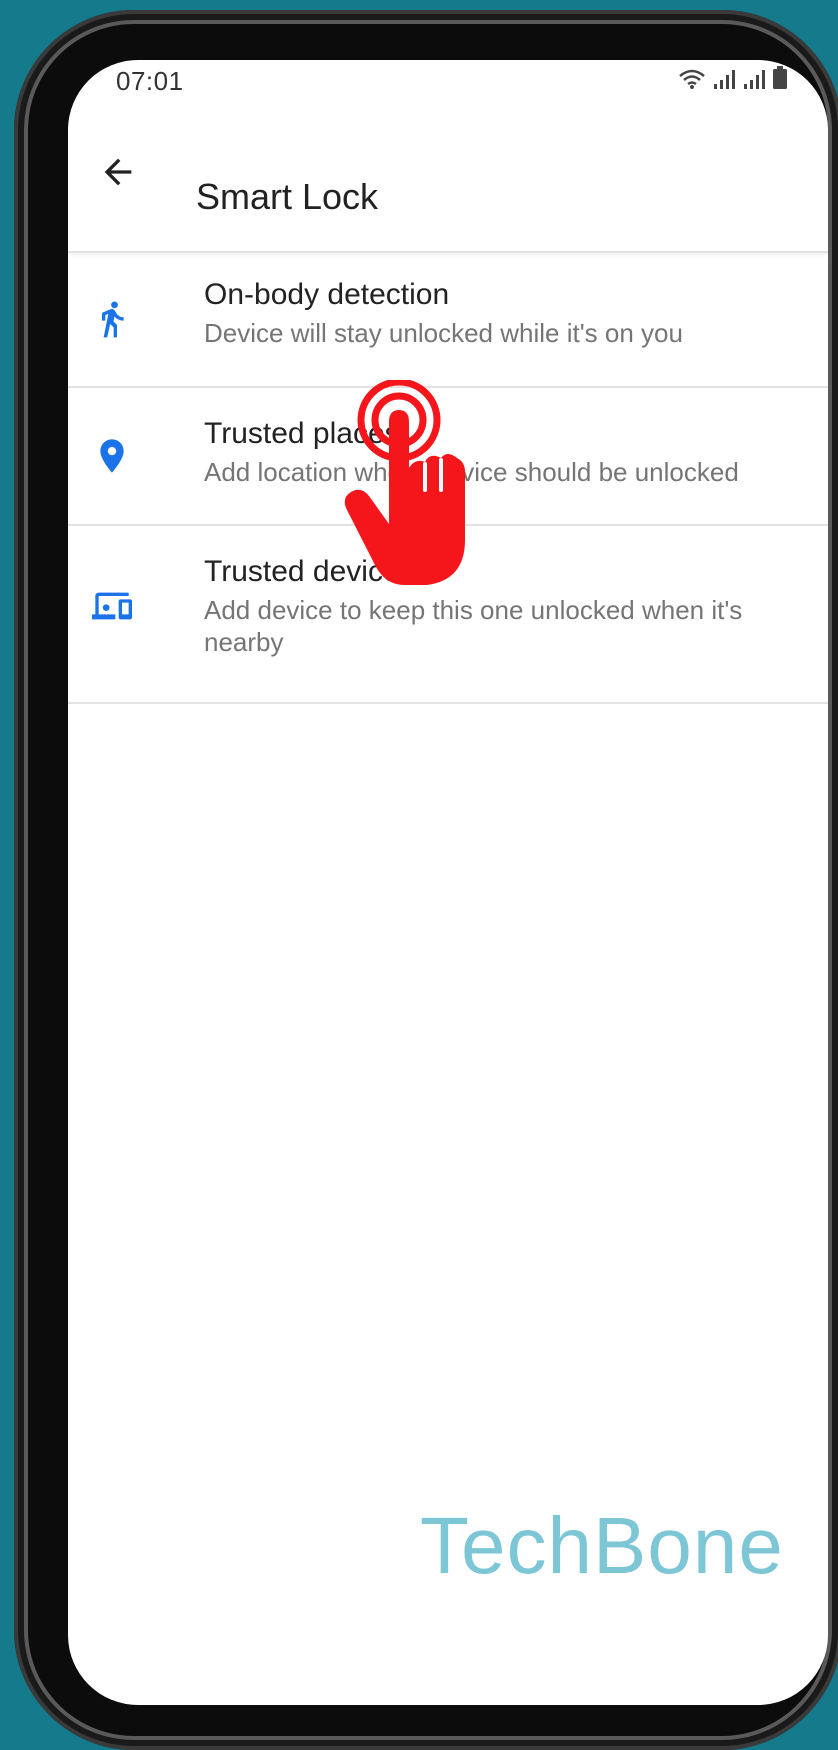 The image size is (838, 1750). What do you see at coordinates (780, 77) in the screenshot?
I see `battery-icon` at bounding box center [780, 77].